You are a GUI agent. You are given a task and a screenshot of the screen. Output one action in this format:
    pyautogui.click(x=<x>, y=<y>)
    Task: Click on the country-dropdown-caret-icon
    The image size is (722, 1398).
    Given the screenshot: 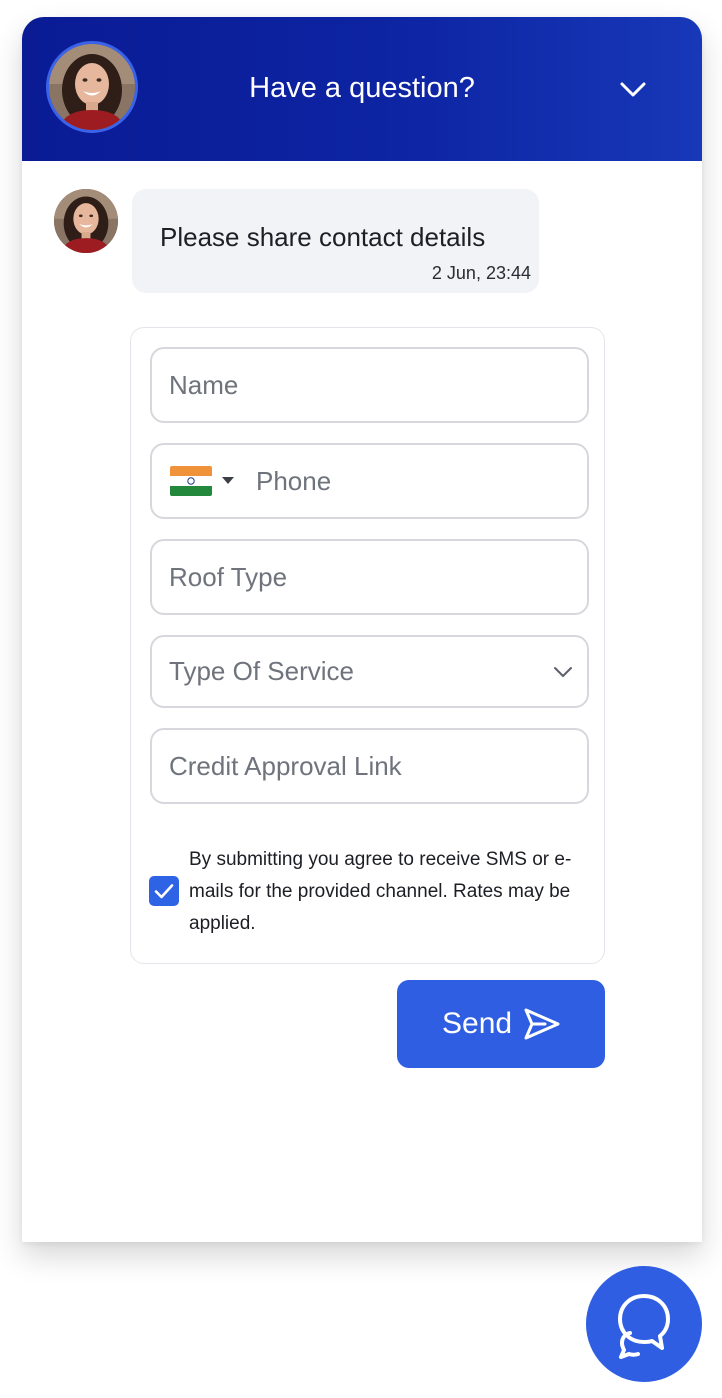 What is the action you would take?
    pyautogui.click(x=228, y=480)
    